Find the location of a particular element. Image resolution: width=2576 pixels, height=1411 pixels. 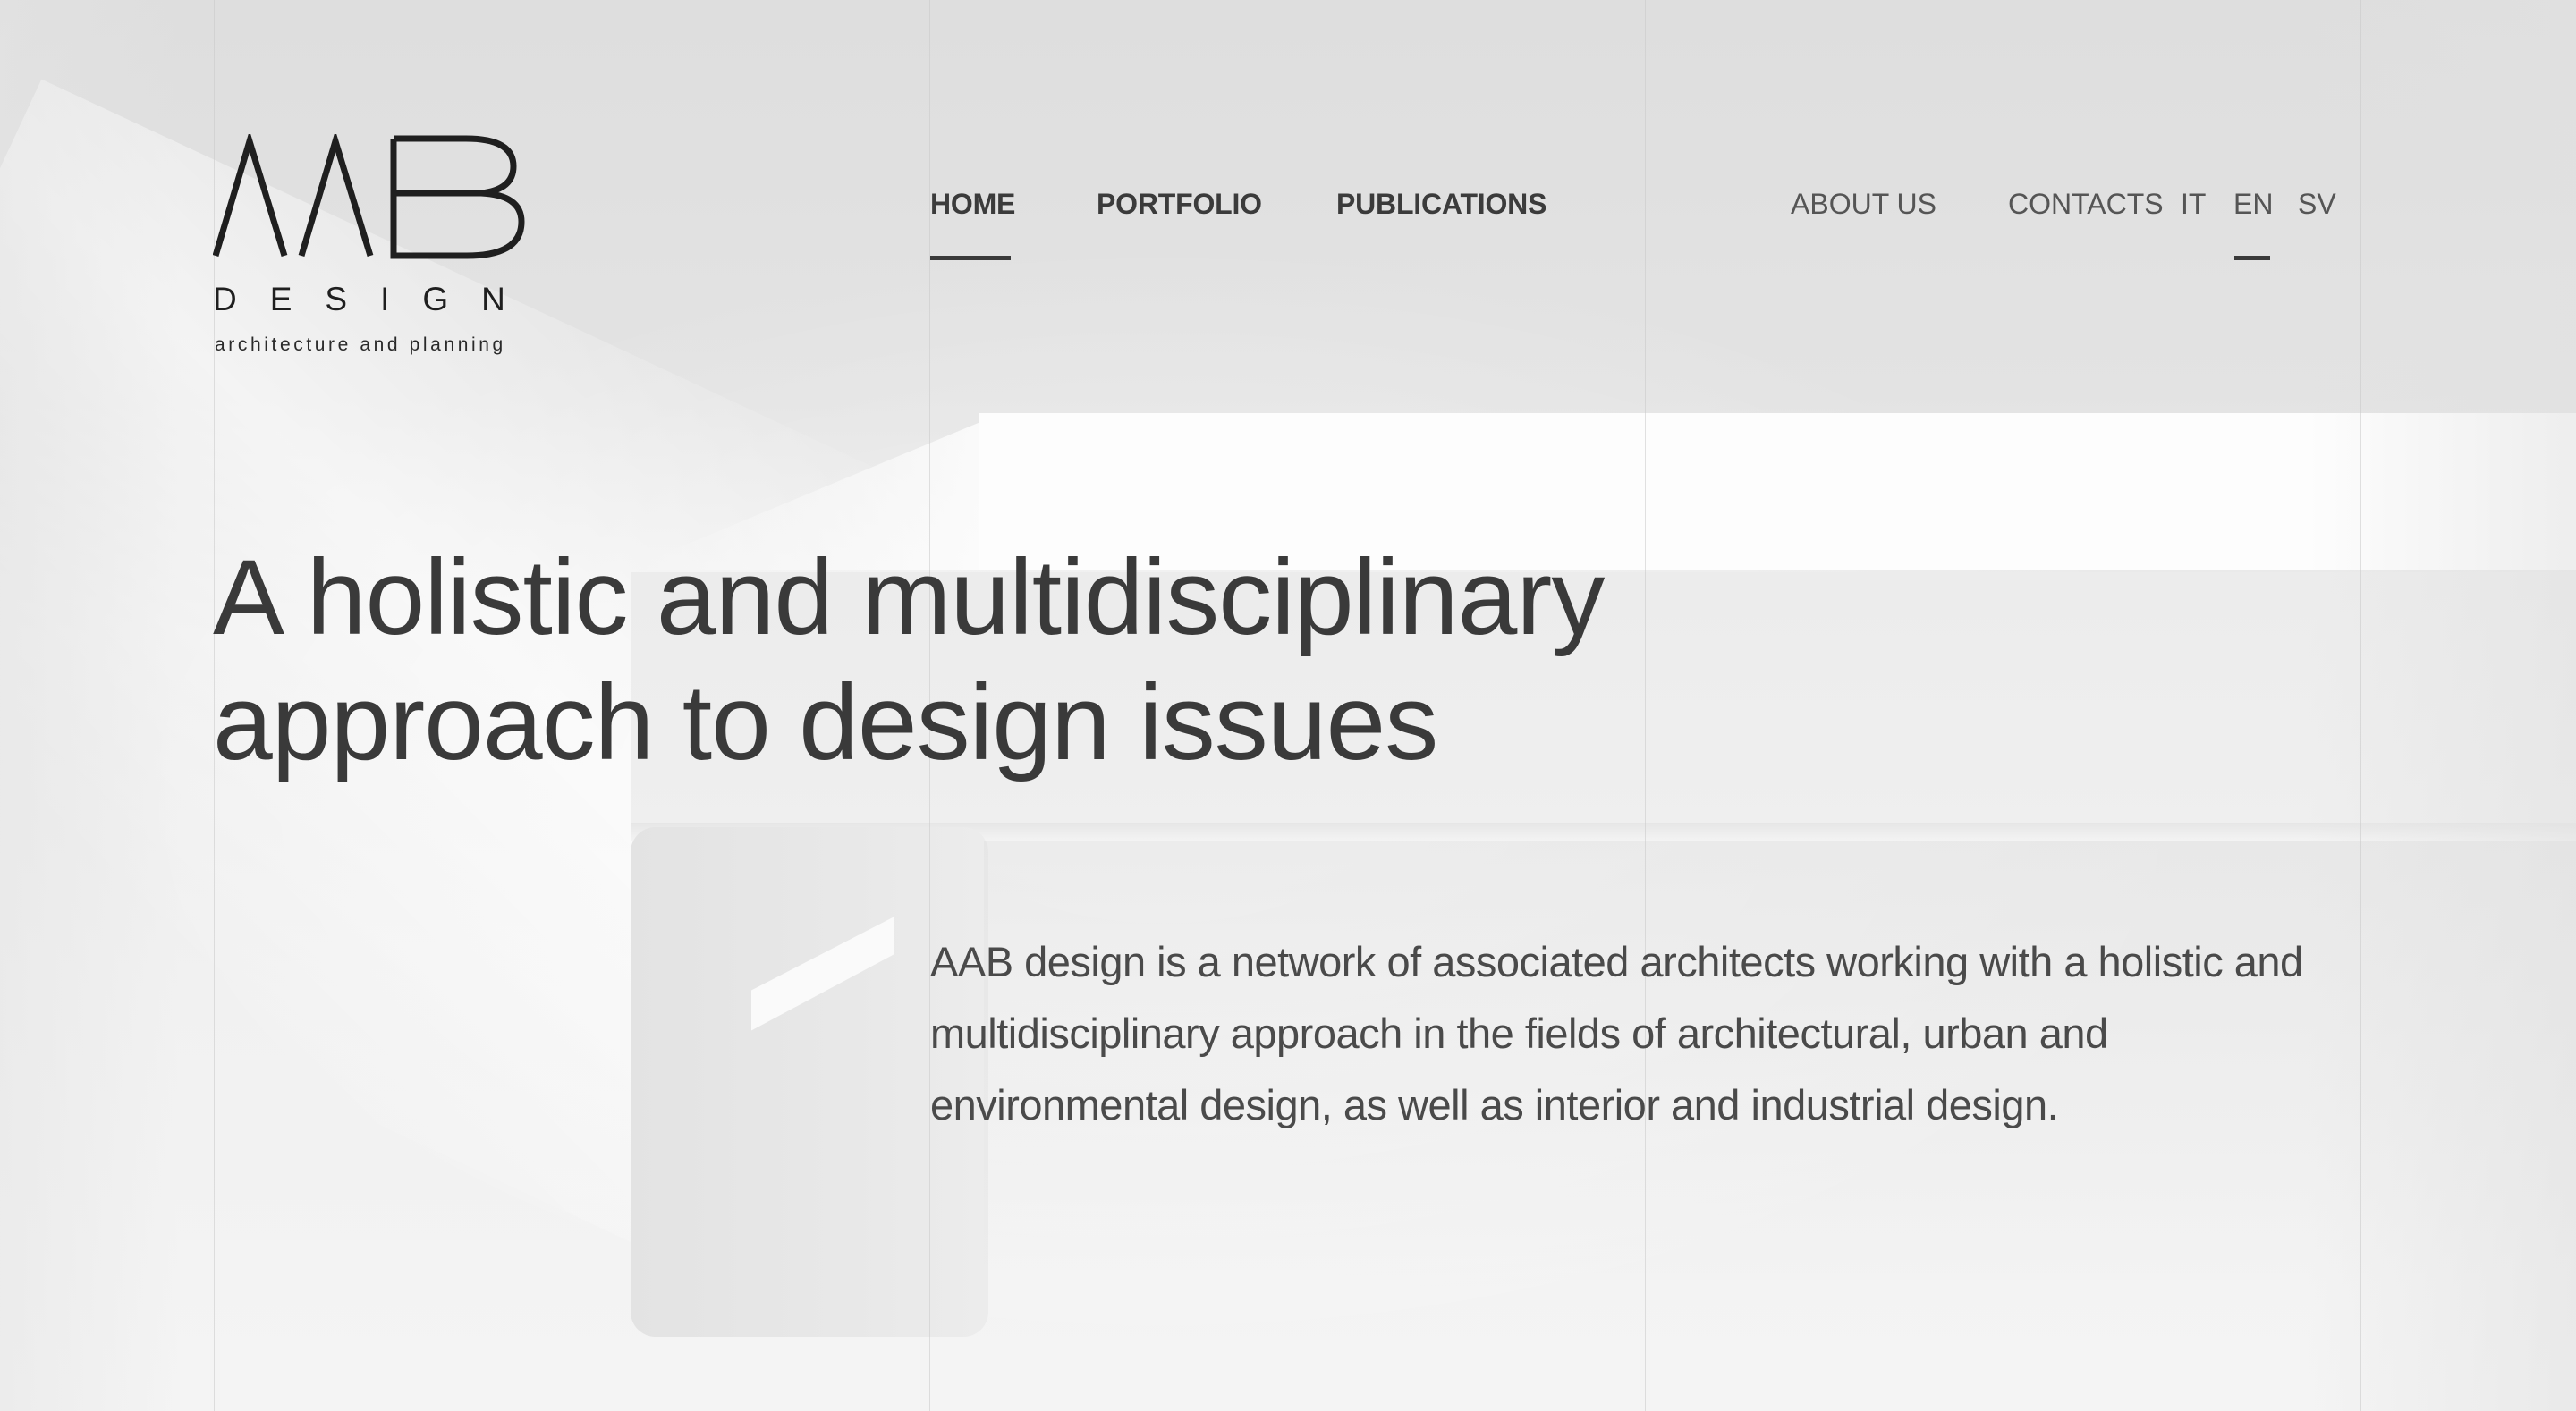

language-en-active-underline is located at coordinates (2252, 258).